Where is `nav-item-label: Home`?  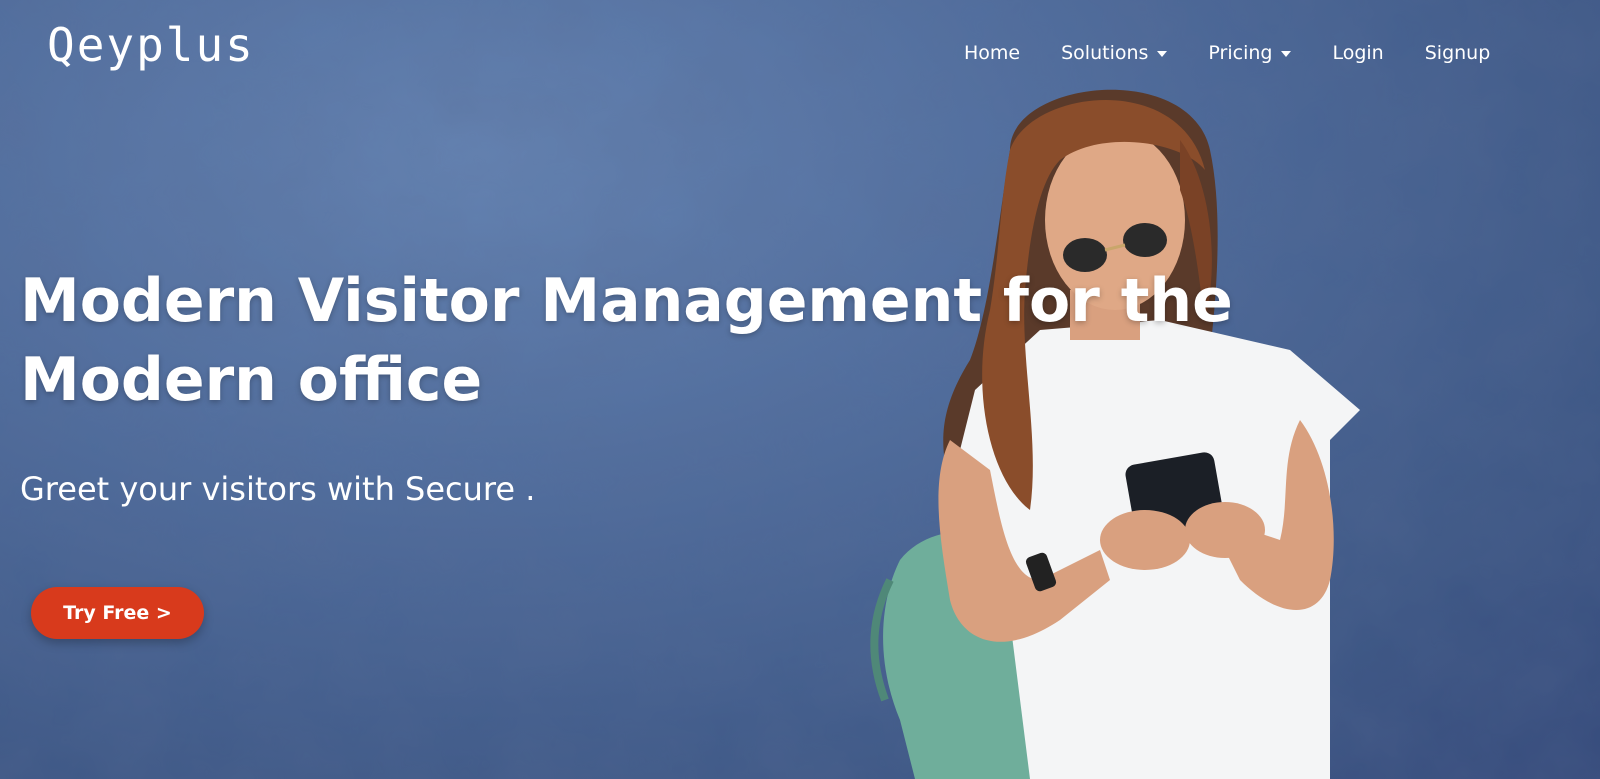
nav-item-label: Home is located at coordinates (992, 53).